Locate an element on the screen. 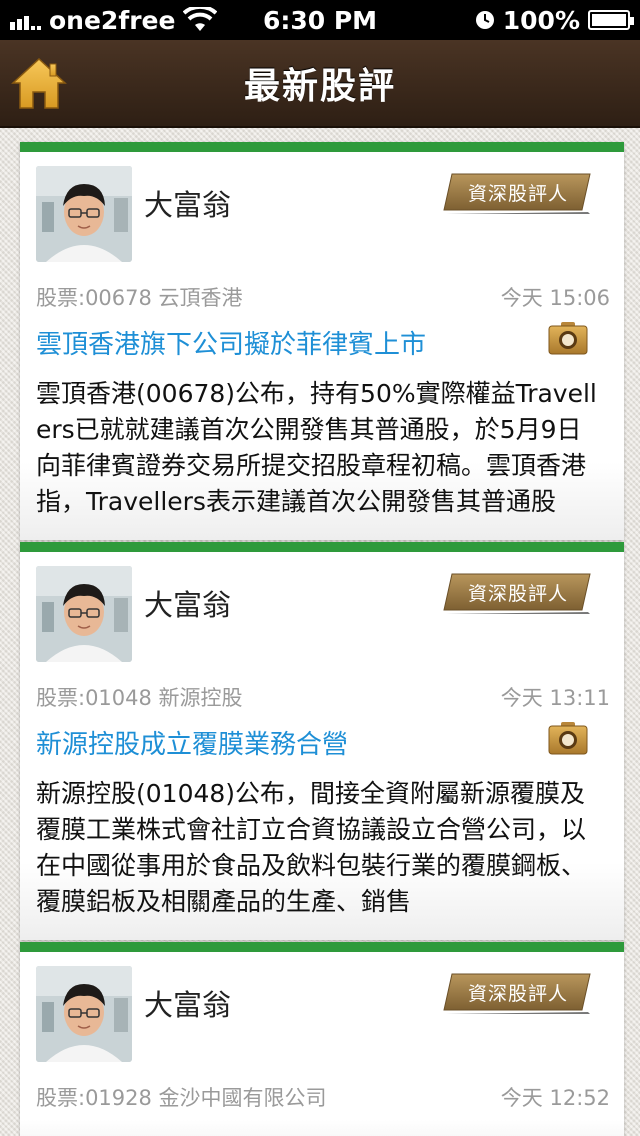  nav-bar: 最新股評 is located at coordinates (320, 84).